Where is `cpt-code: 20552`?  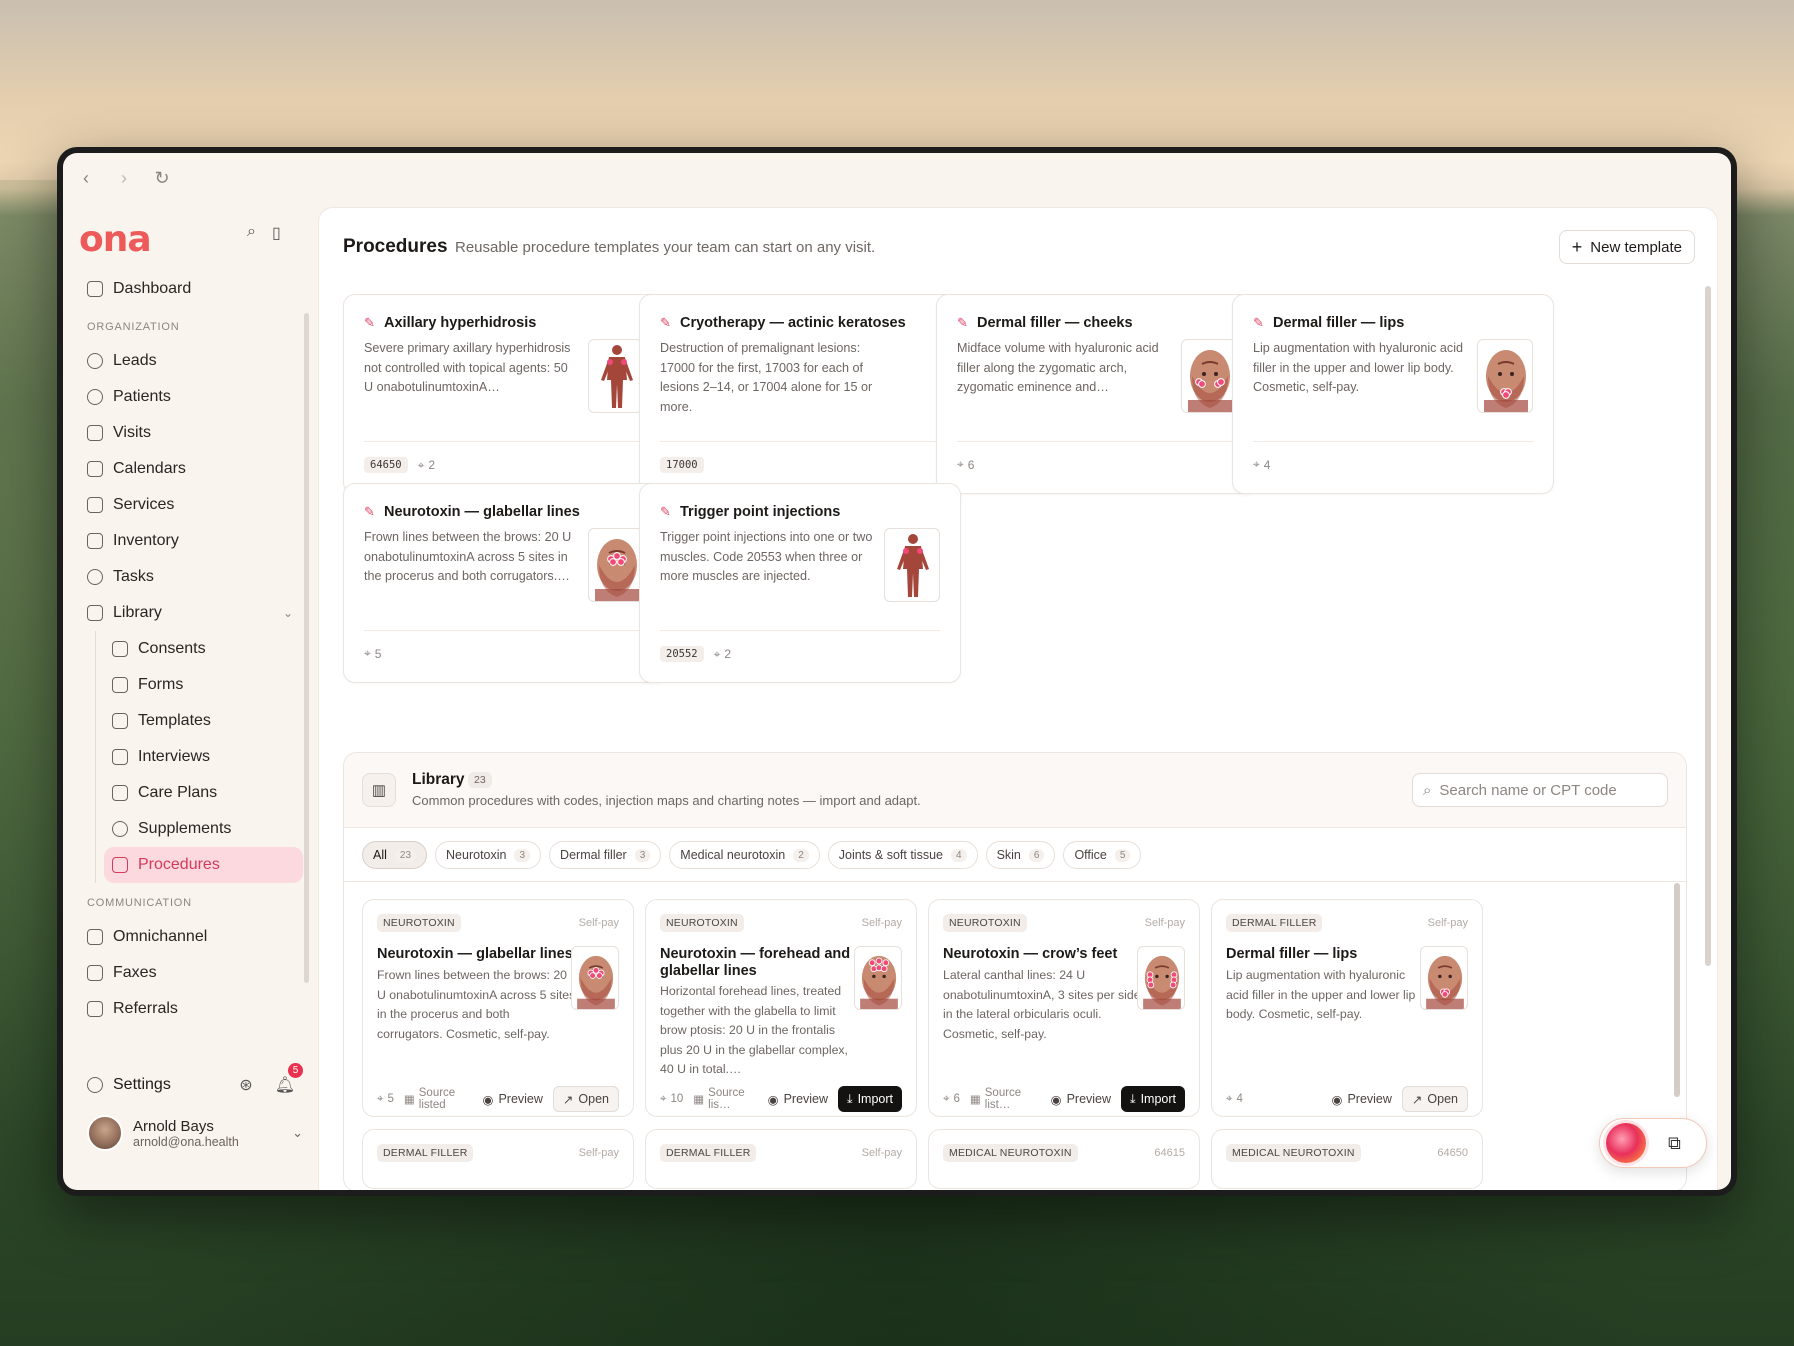 cpt-code: 20552 is located at coordinates (682, 654).